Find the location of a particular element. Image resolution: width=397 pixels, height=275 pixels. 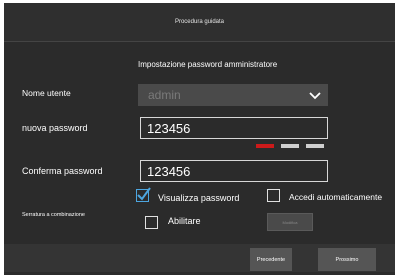

previous-button: Precedente is located at coordinates (271, 259).